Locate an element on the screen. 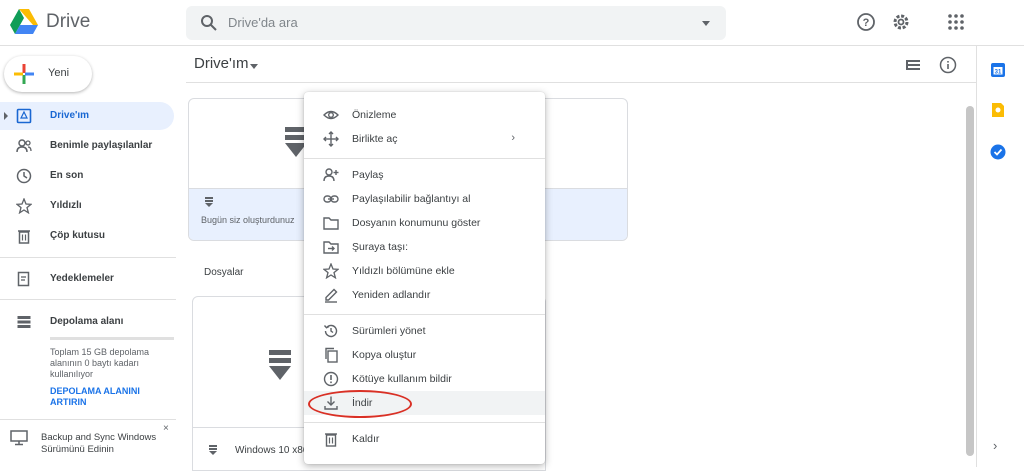 The height and width of the screenshot is (471, 1024). backup-promo-text: Backup and Sync Windows Sürümünü Edinin is located at coordinates (99, 443).